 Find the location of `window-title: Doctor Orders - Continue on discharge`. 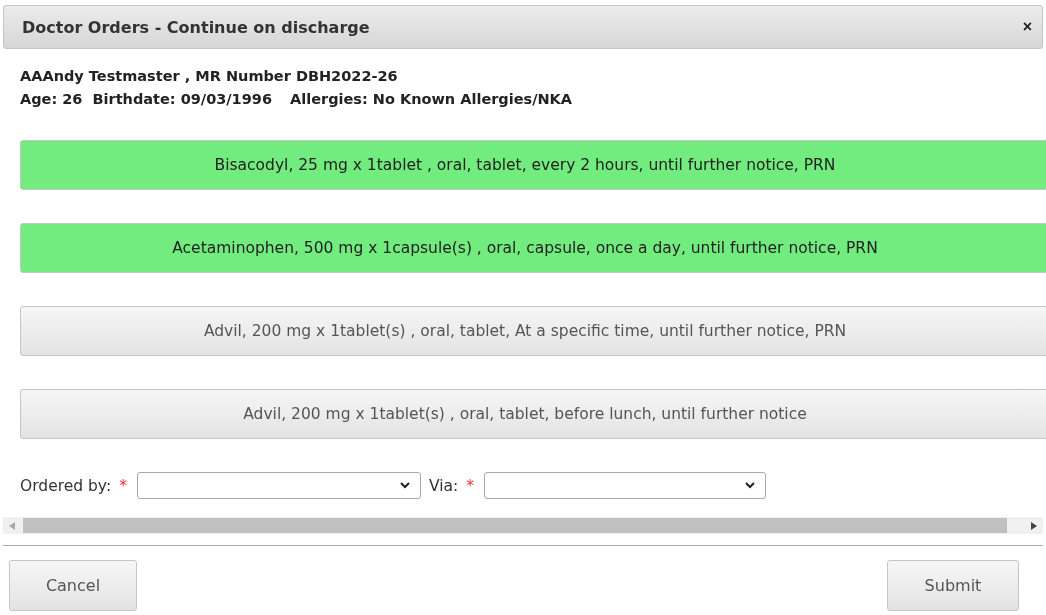

window-title: Doctor Orders - Continue on discharge is located at coordinates (196, 27).